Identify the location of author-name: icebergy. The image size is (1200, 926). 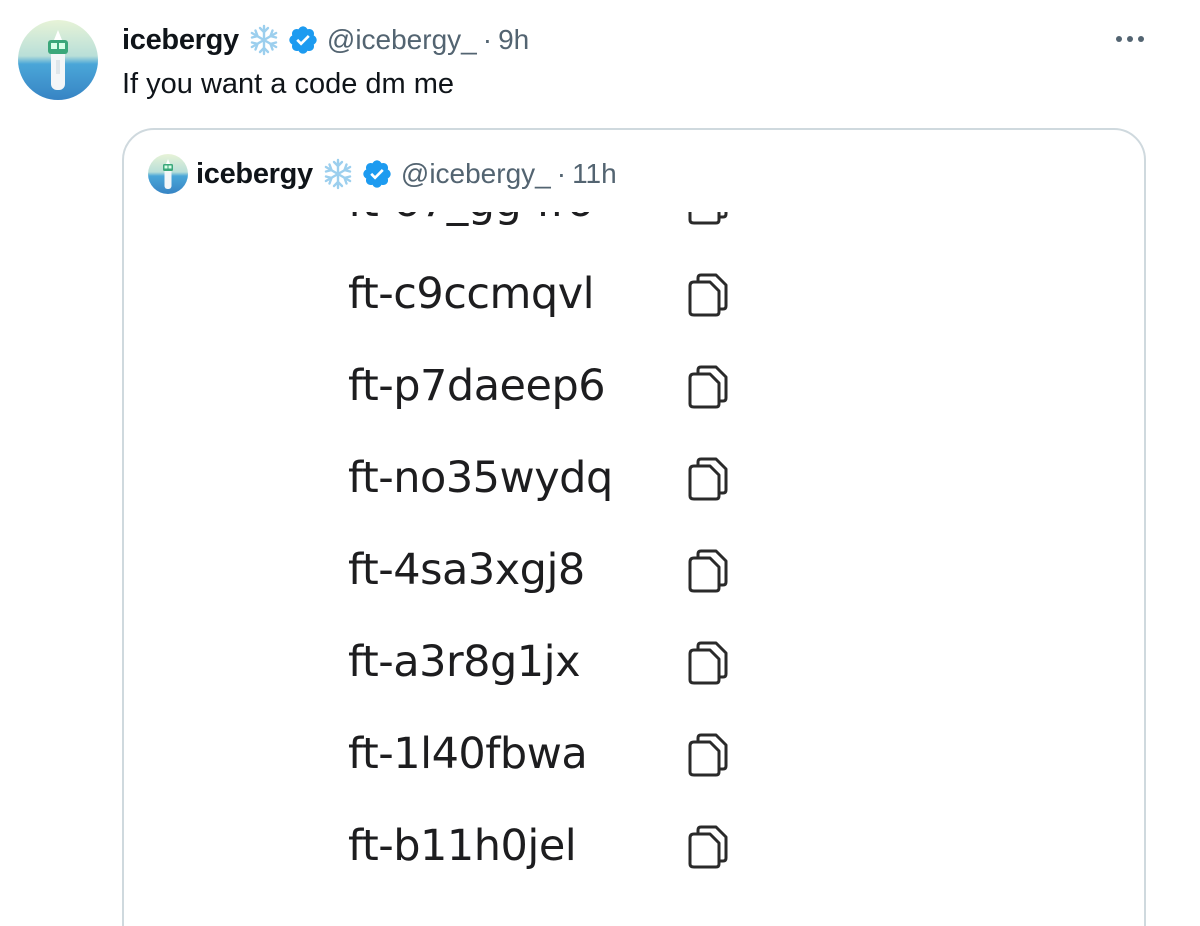
(180, 40).